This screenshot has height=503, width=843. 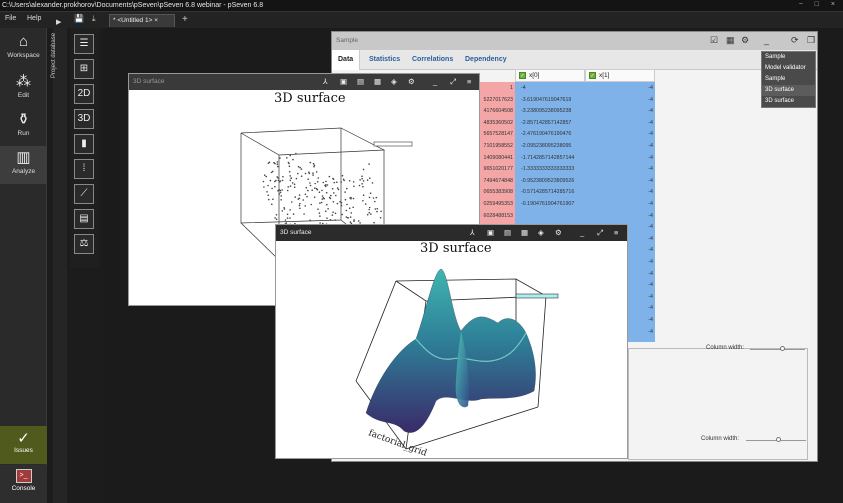 What do you see at coordinates (574, 41) in the screenshot?
I see `sample-header: Sample ☑ ▦ ⚙ _ ⟳ ❐` at bounding box center [574, 41].